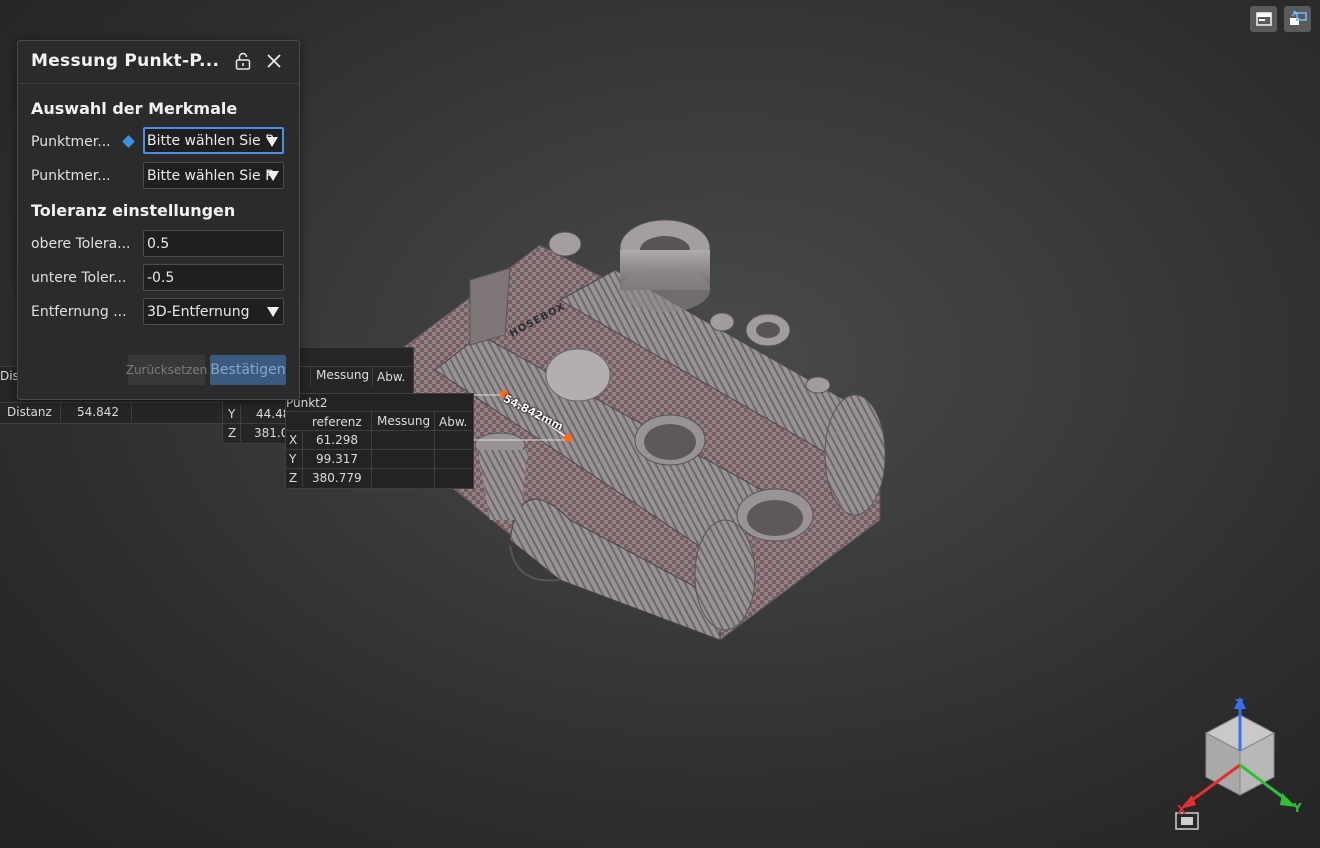 The width and height of the screenshot is (1320, 848). Describe the element at coordinates (1297, 808) in the screenshot. I see `axis-y-label: Y` at that location.